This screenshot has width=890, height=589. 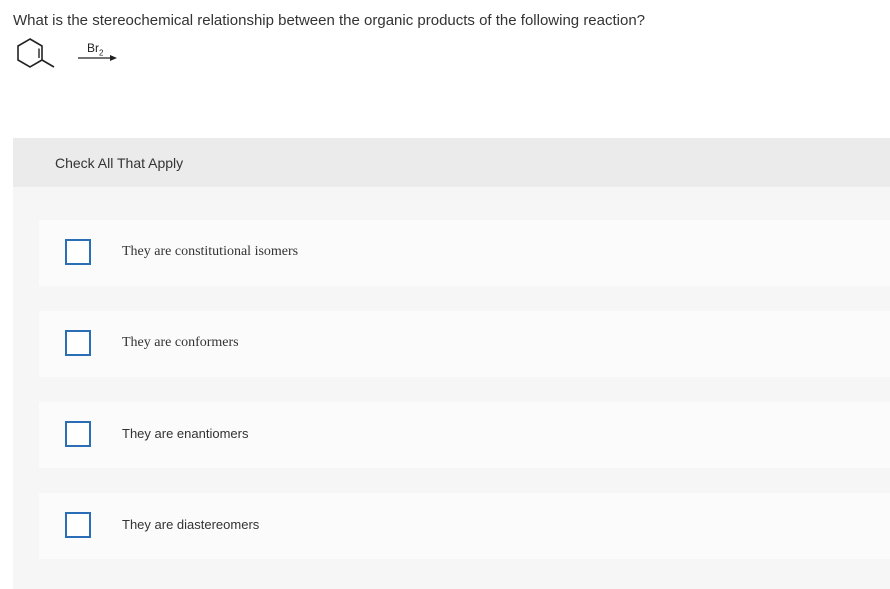 What do you see at coordinates (464, 526) in the screenshot?
I see `option-diastereomers: They are diastereomers` at bounding box center [464, 526].